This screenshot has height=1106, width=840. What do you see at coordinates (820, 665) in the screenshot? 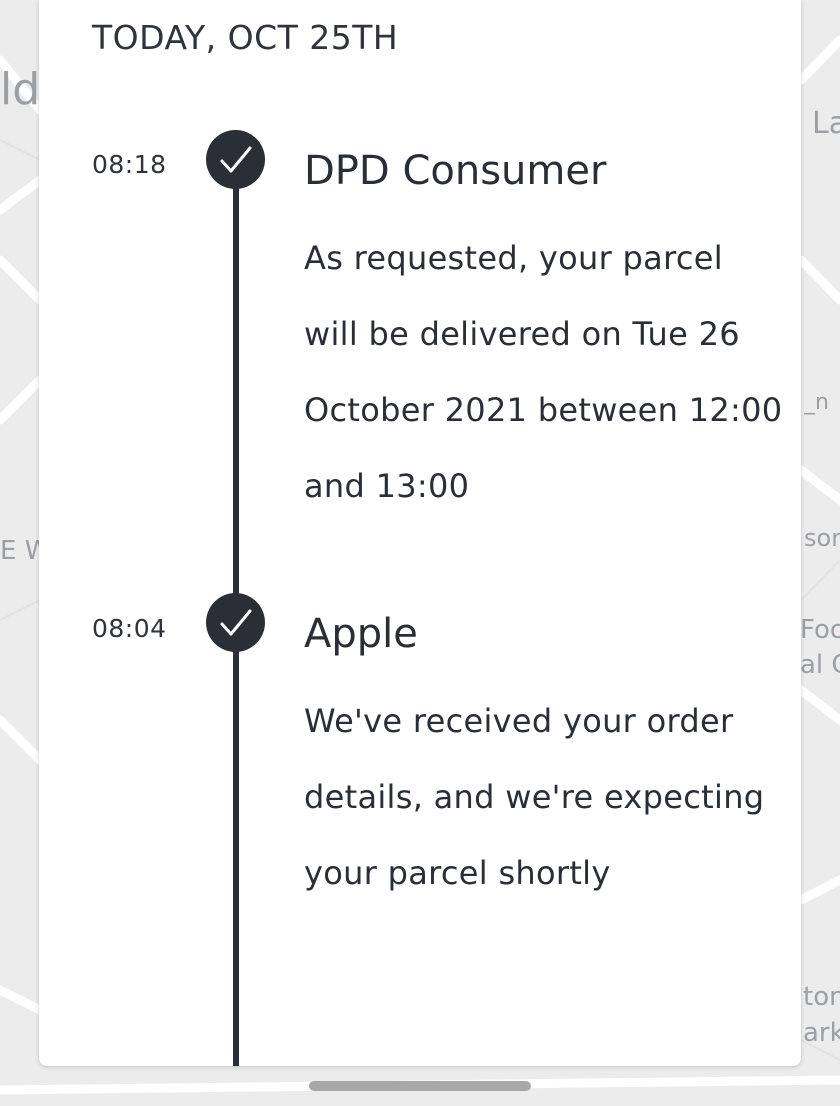
I see `map-label: al G` at bounding box center [820, 665].